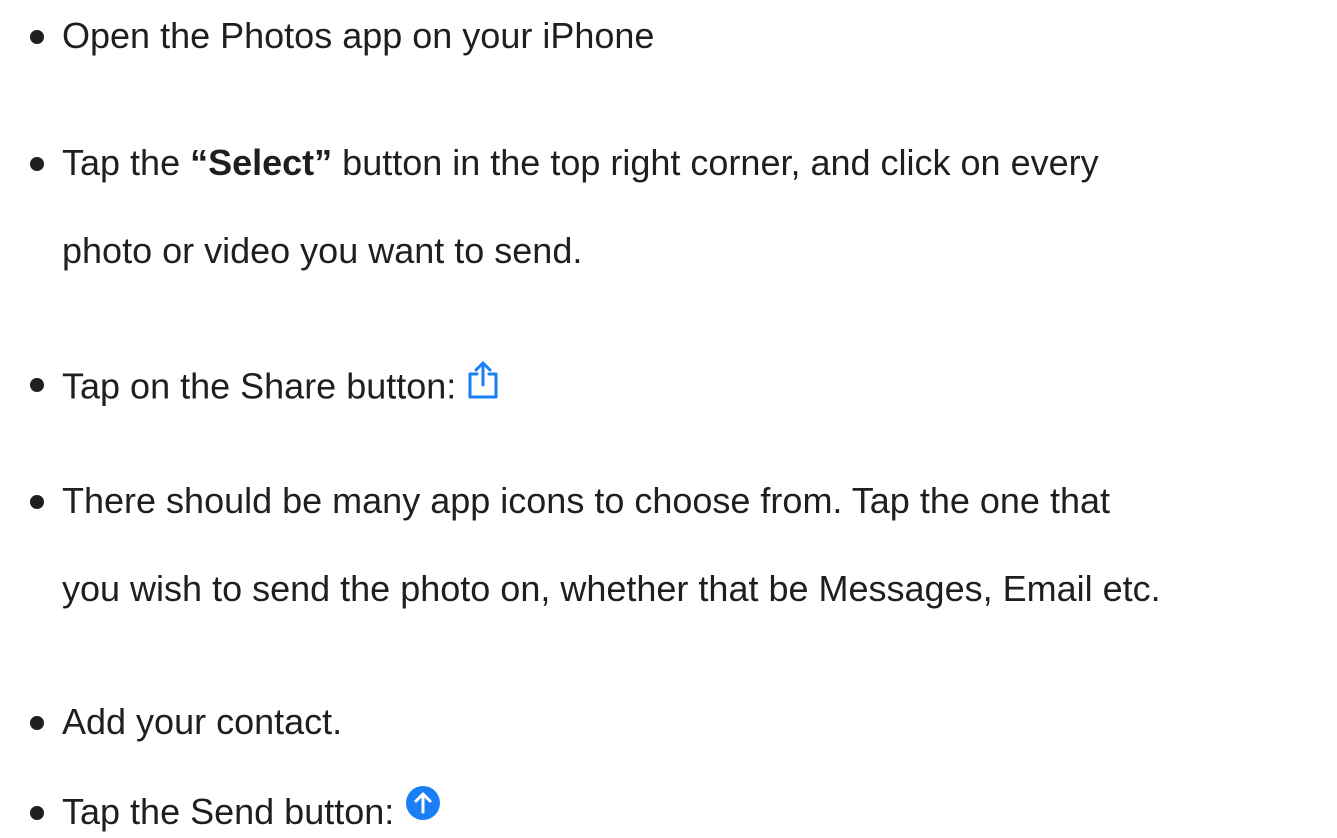 Image resolution: width=1337 pixels, height=838 pixels. Describe the element at coordinates (261, 162) in the screenshot. I see `select-label: “Select”` at that location.